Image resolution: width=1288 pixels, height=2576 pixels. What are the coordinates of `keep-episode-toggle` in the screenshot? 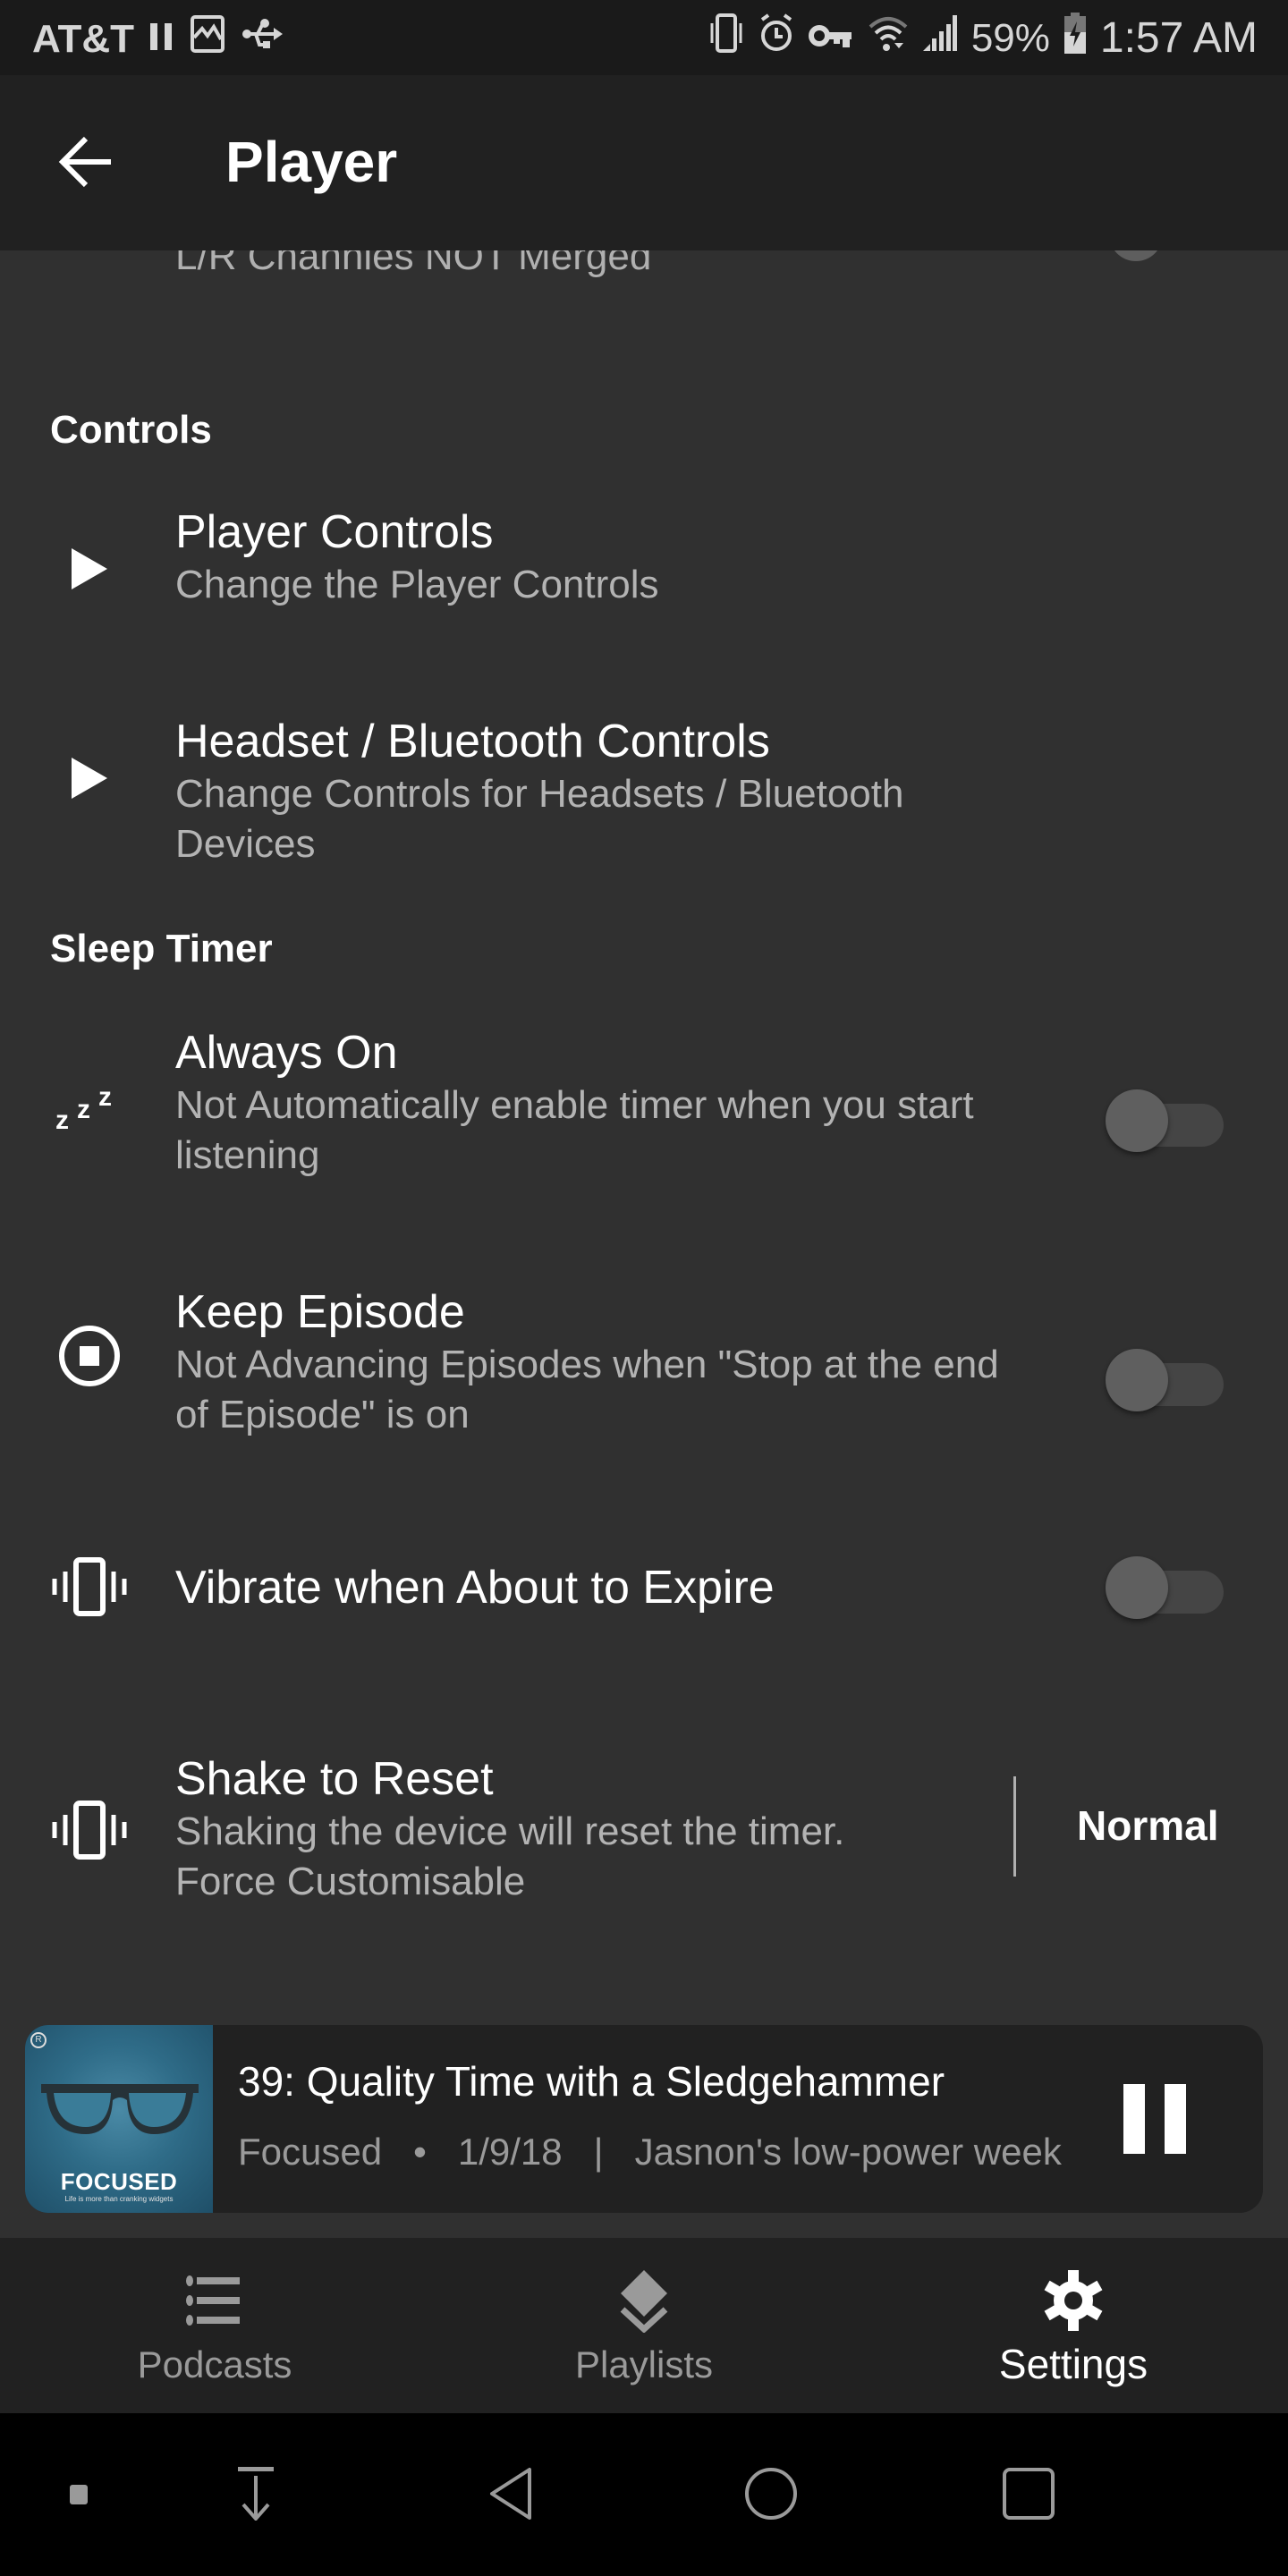 It's located at (1165, 1380).